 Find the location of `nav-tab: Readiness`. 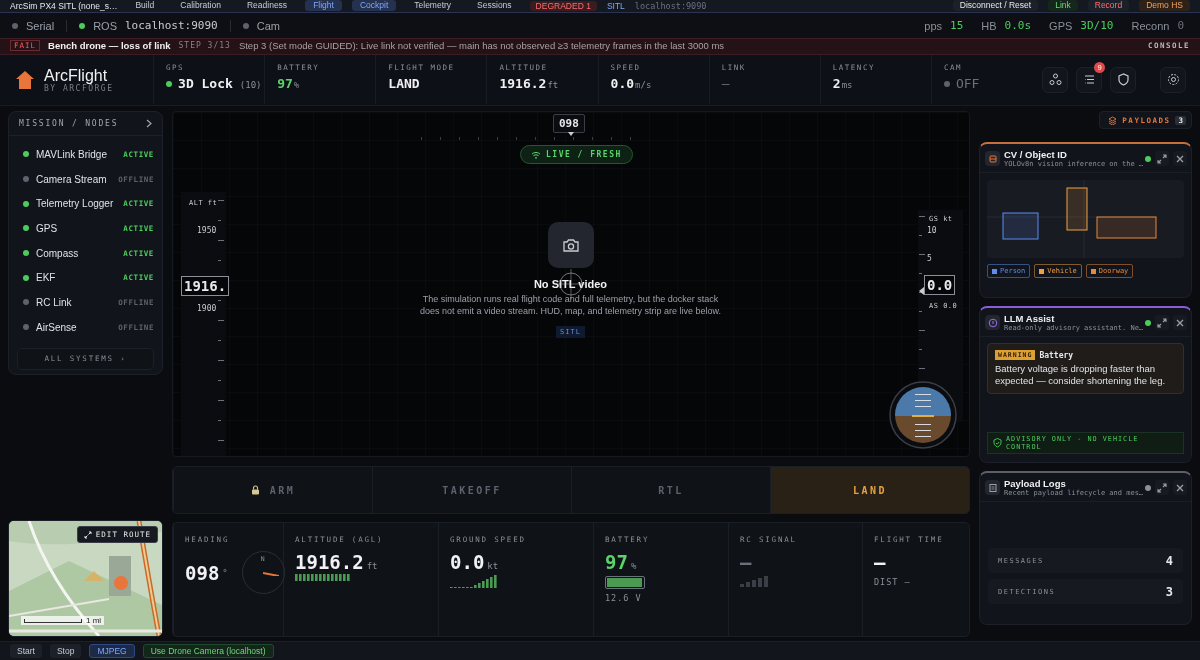

nav-tab: Readiness is located at coordinates (267, 5).